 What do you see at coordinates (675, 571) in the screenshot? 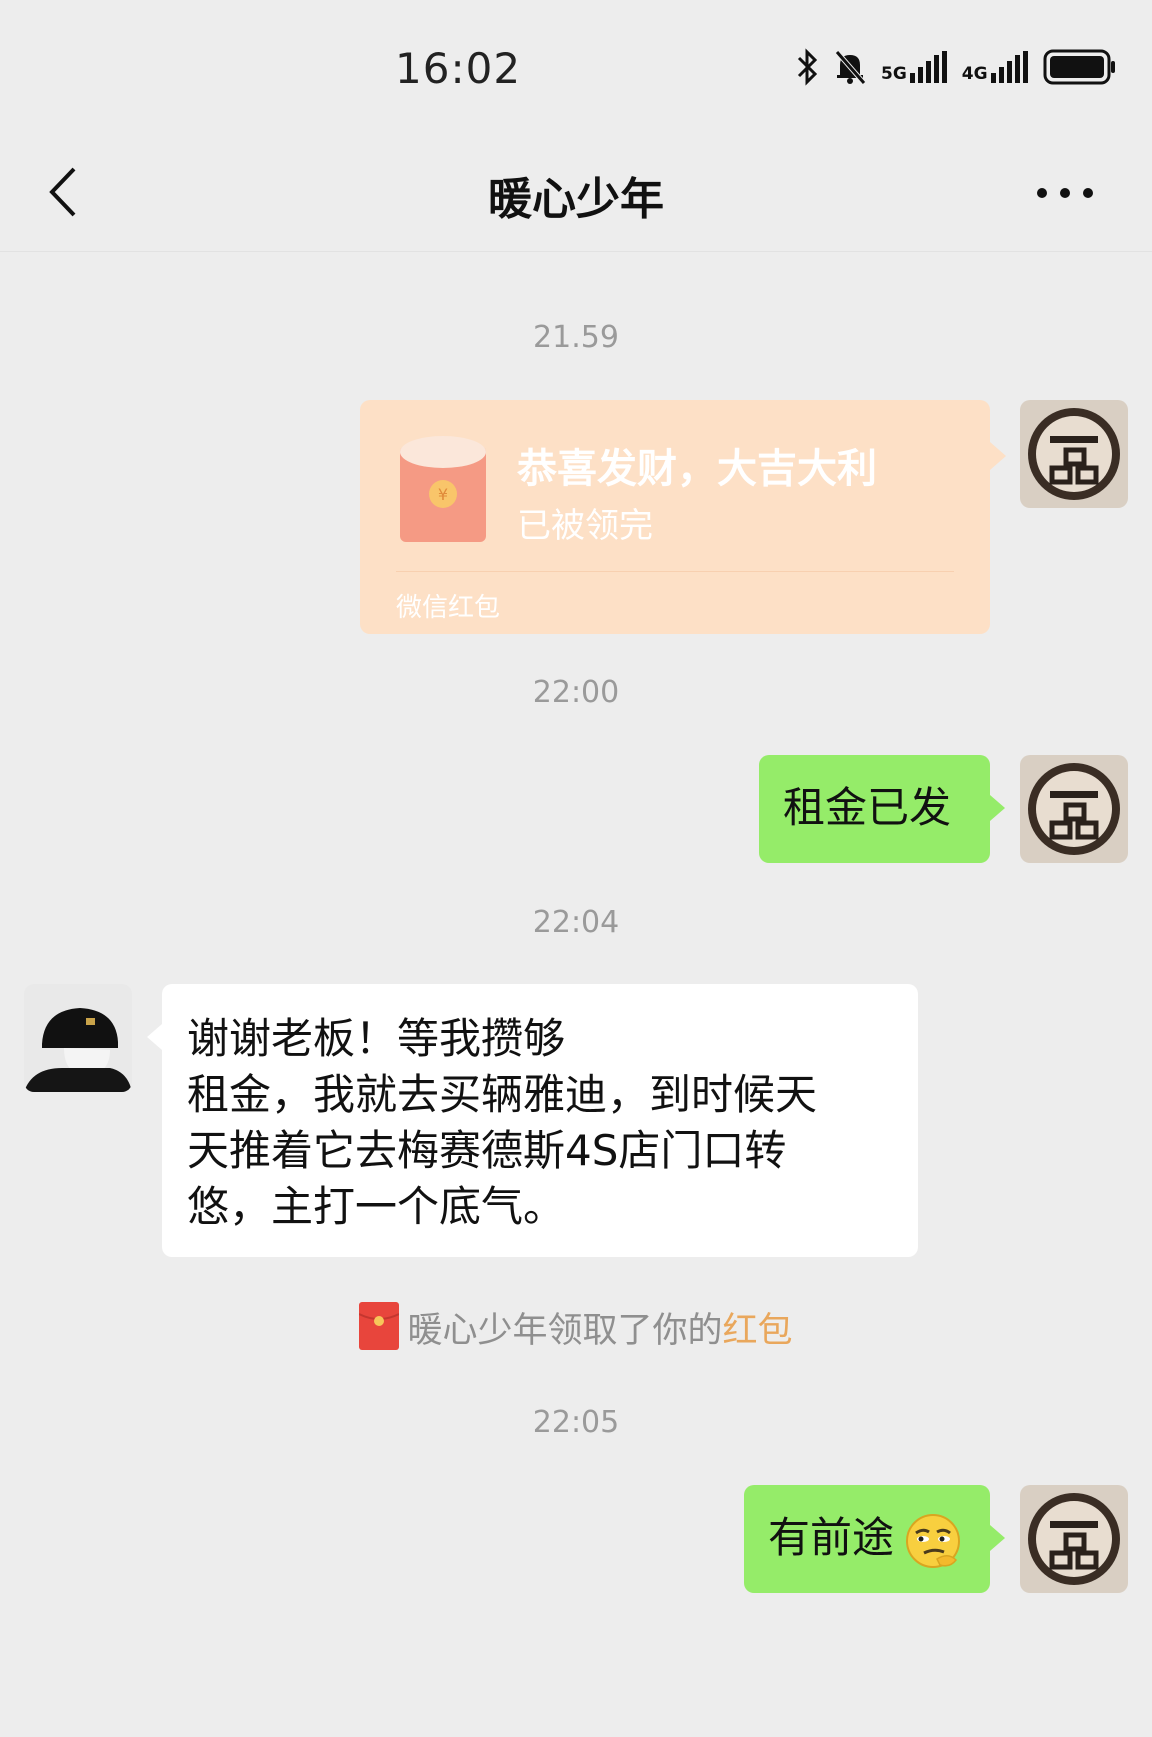
I see `divider` at bounding box center [675, 571].